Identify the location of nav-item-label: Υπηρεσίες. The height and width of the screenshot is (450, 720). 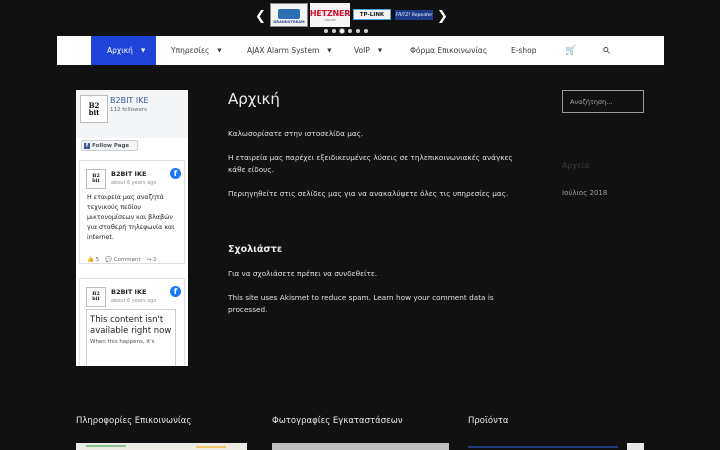
(190, 50).